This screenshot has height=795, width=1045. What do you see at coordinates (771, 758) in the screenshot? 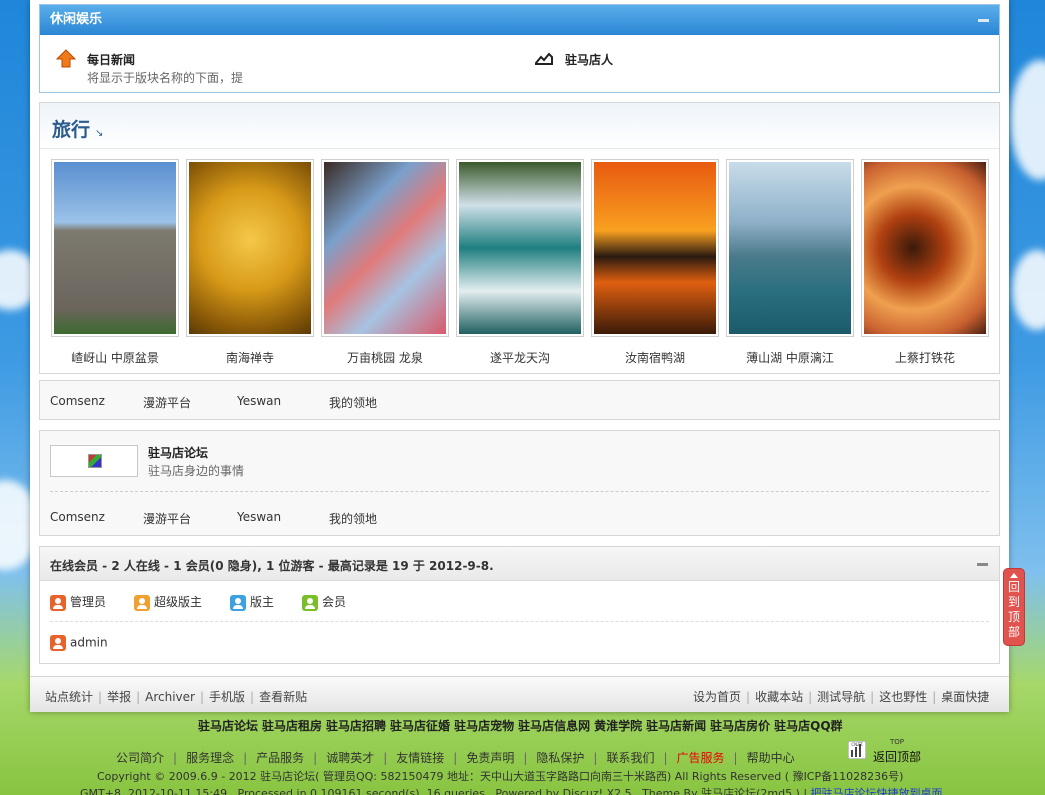
I see `footer-menu-item: 帮助中心` at bounding box center [771, 758].